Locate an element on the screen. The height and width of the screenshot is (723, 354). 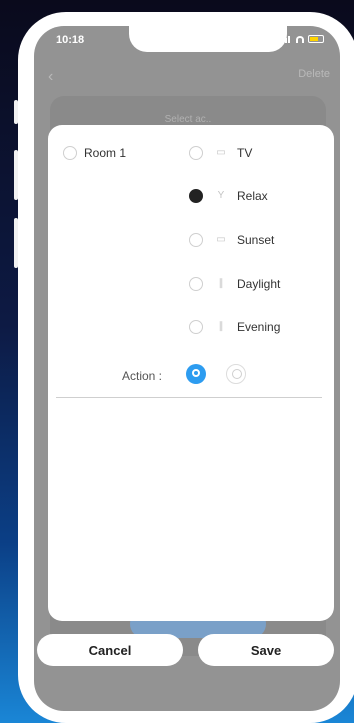
battery-icon is located at coordinates (316, 39).